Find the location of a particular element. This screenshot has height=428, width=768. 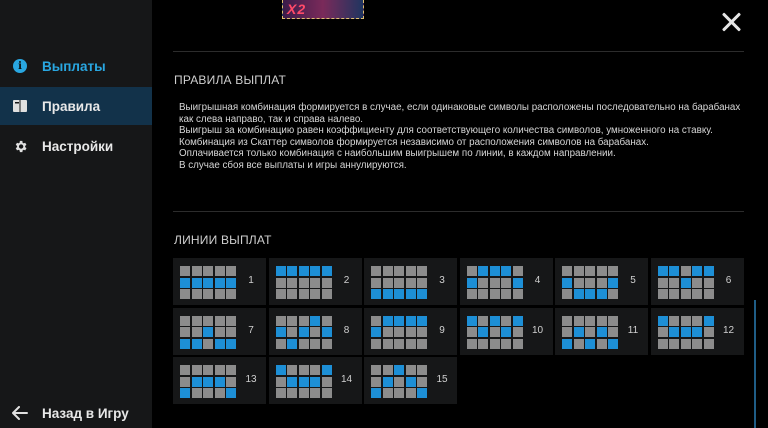

payline-number: 8 is located at coordinates (346, 330).